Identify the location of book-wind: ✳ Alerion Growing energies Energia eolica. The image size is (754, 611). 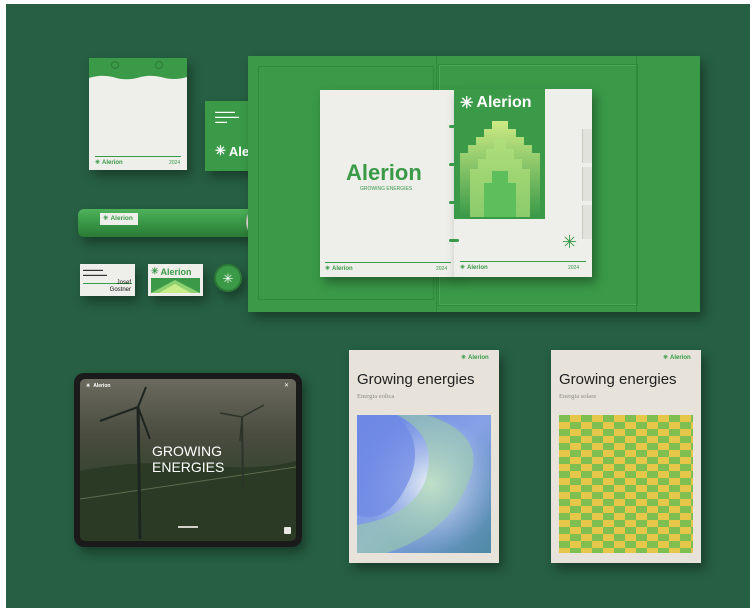
(424, 456).